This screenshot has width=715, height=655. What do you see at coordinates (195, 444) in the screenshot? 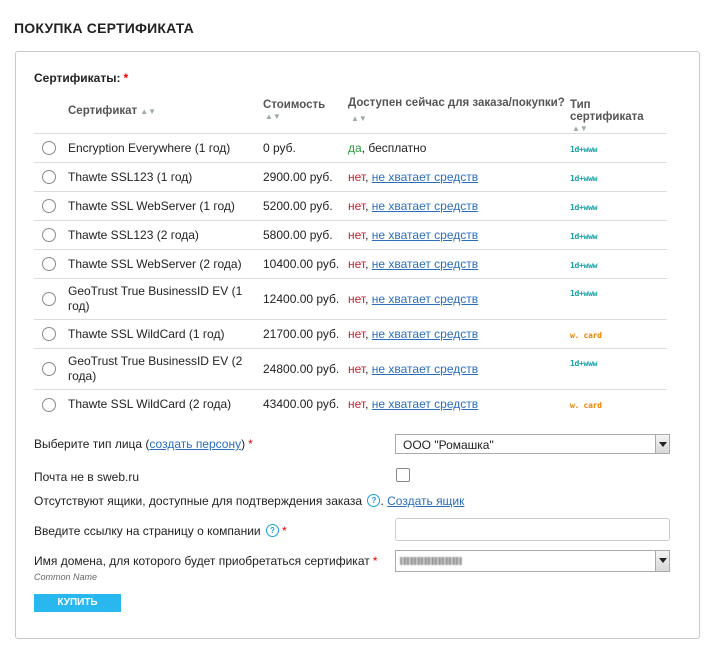
I see `create-person-link: создать персону` at bounding box center [195, 444].